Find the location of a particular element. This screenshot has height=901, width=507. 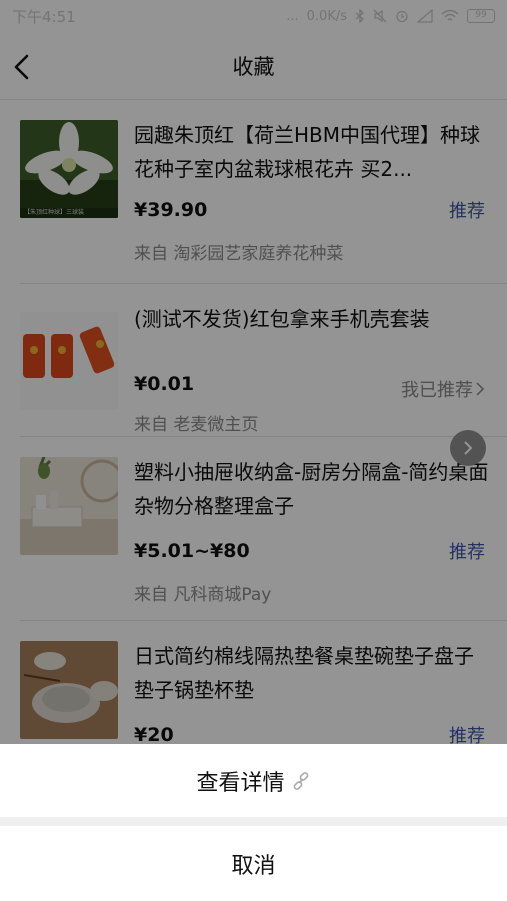

link-icon is located at coordinates (300, 780).